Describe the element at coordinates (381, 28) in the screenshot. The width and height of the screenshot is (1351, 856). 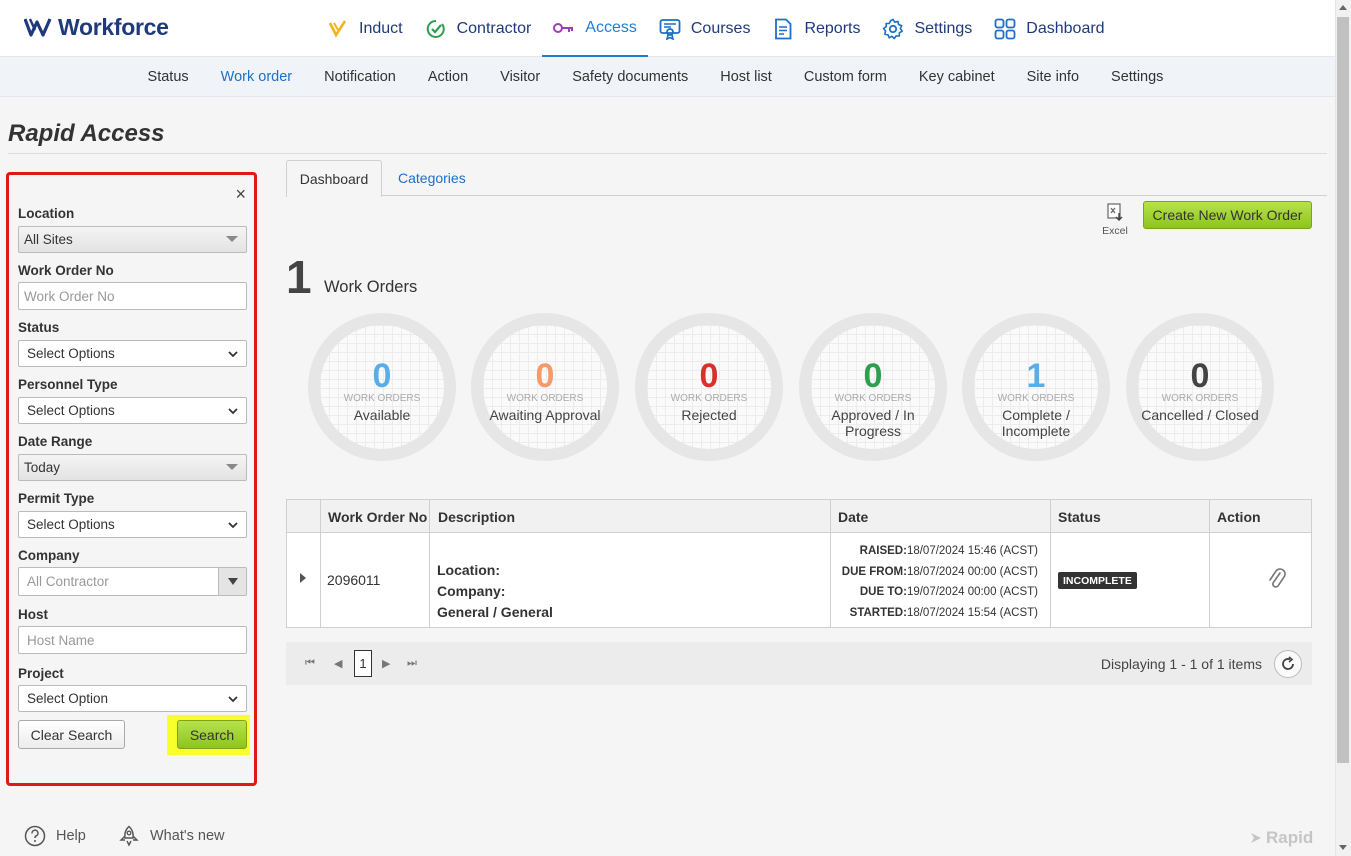
I see `nav-induct-label: Induct` at that location.